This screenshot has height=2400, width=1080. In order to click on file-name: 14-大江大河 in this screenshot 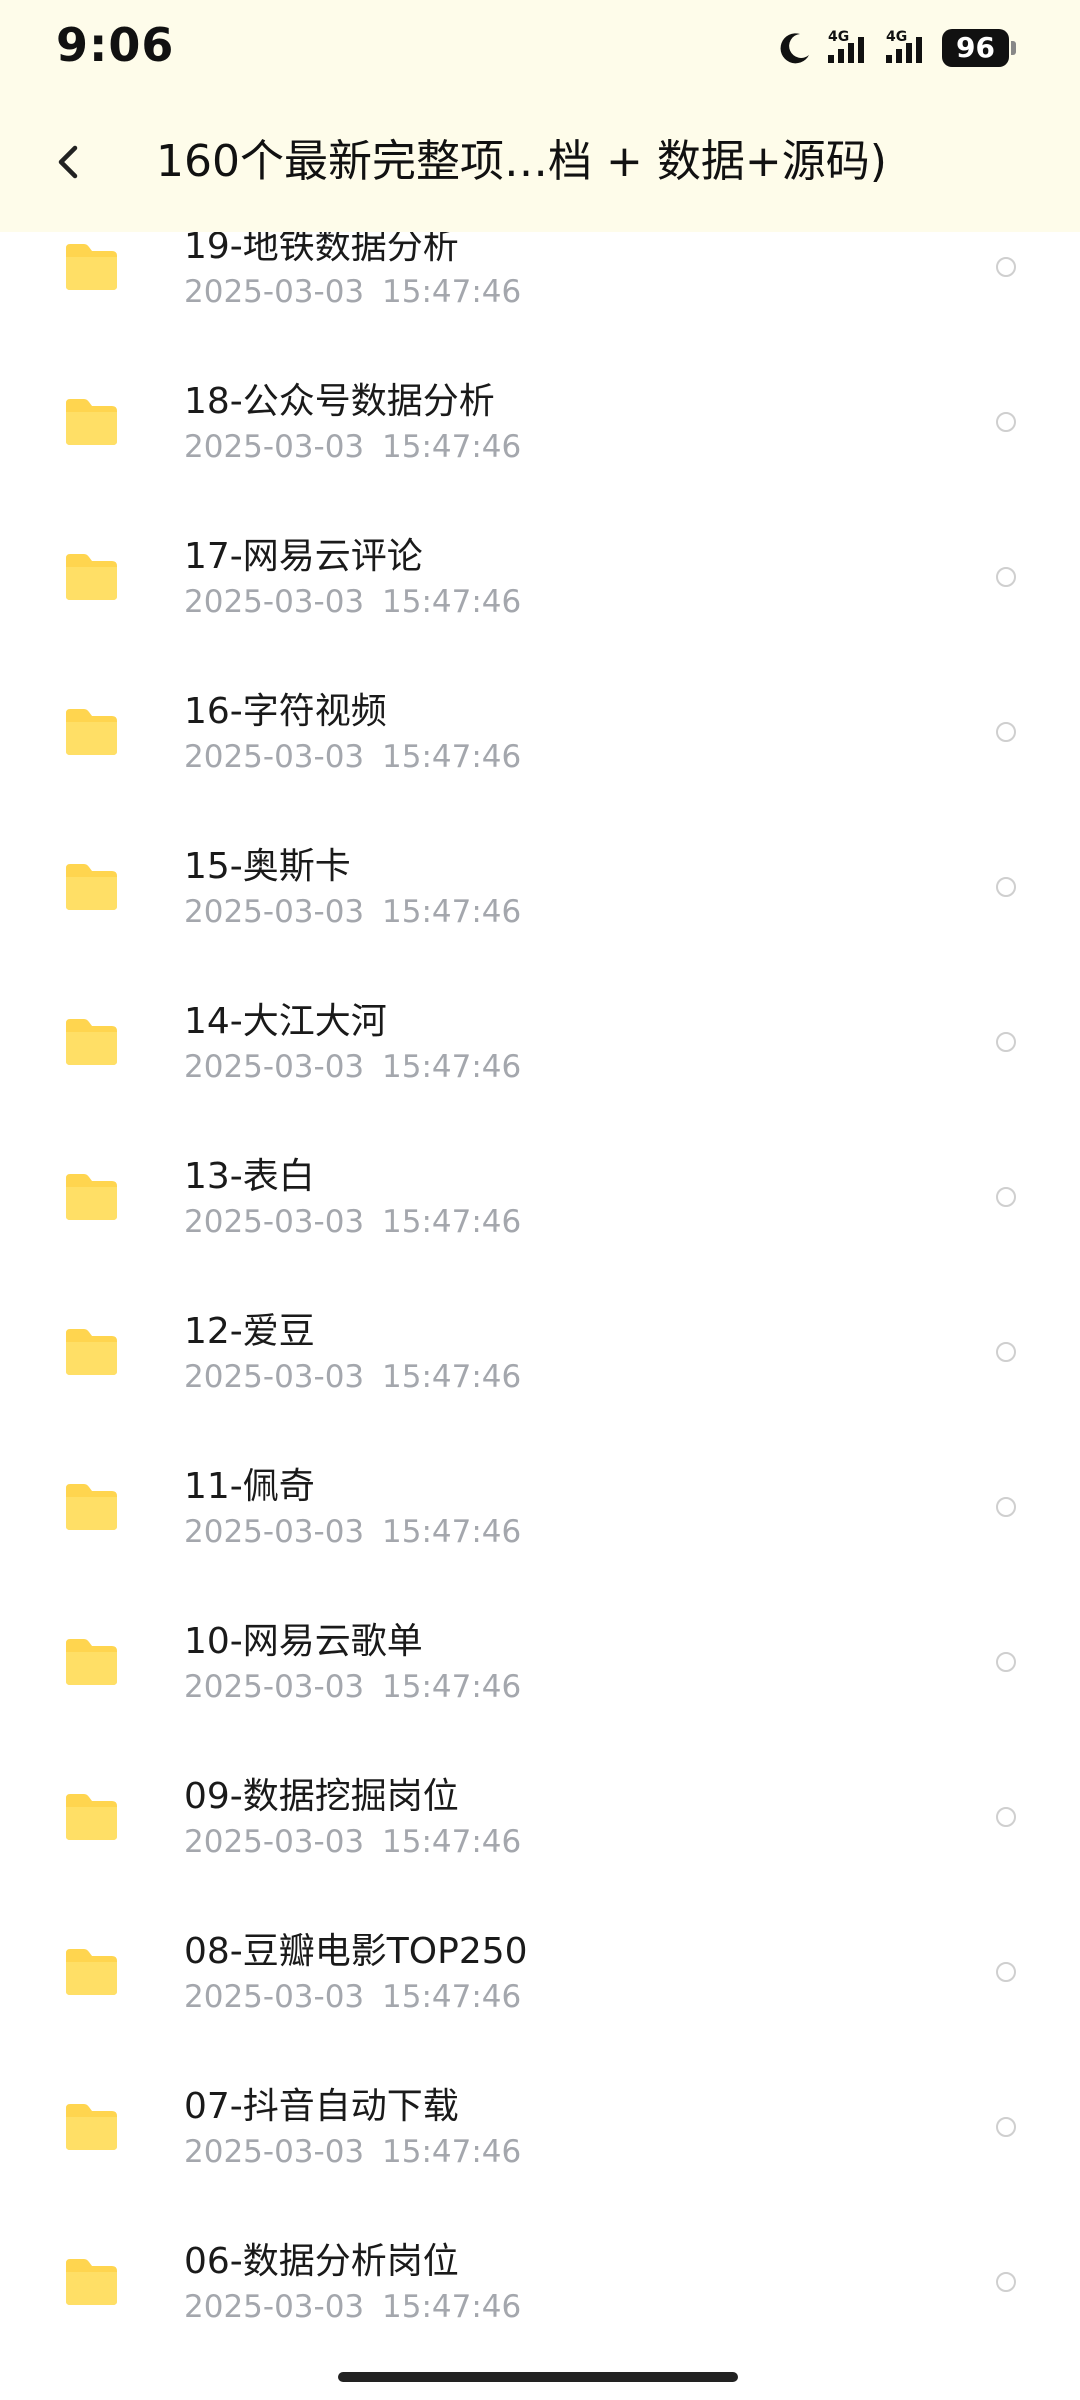, I will do `click(285, 1021)`.